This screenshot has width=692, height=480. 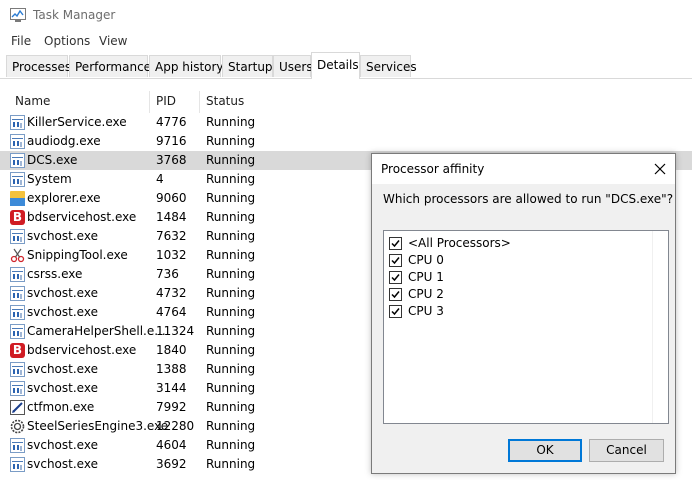 I want to click on checkbox-label: CPU 0, so click(x=426, y=260).